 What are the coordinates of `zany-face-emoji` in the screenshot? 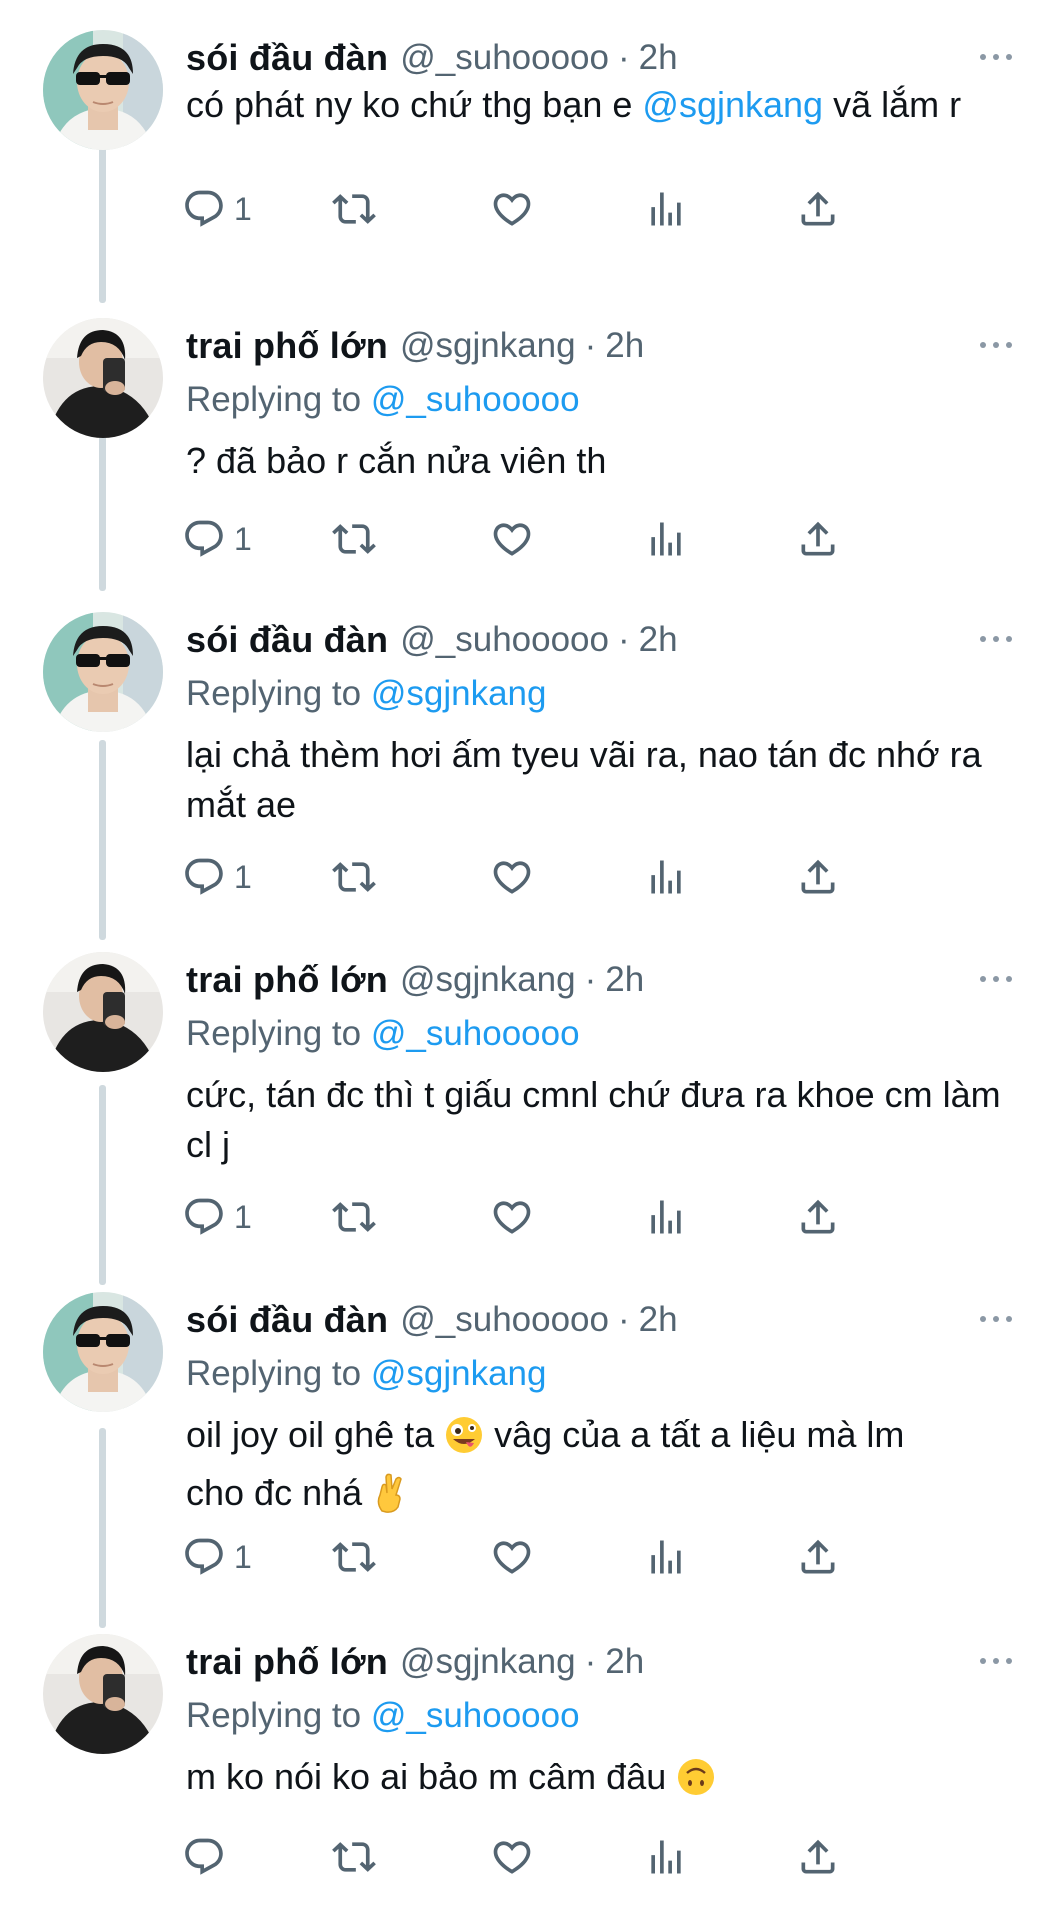 It's located at (464, 1441).